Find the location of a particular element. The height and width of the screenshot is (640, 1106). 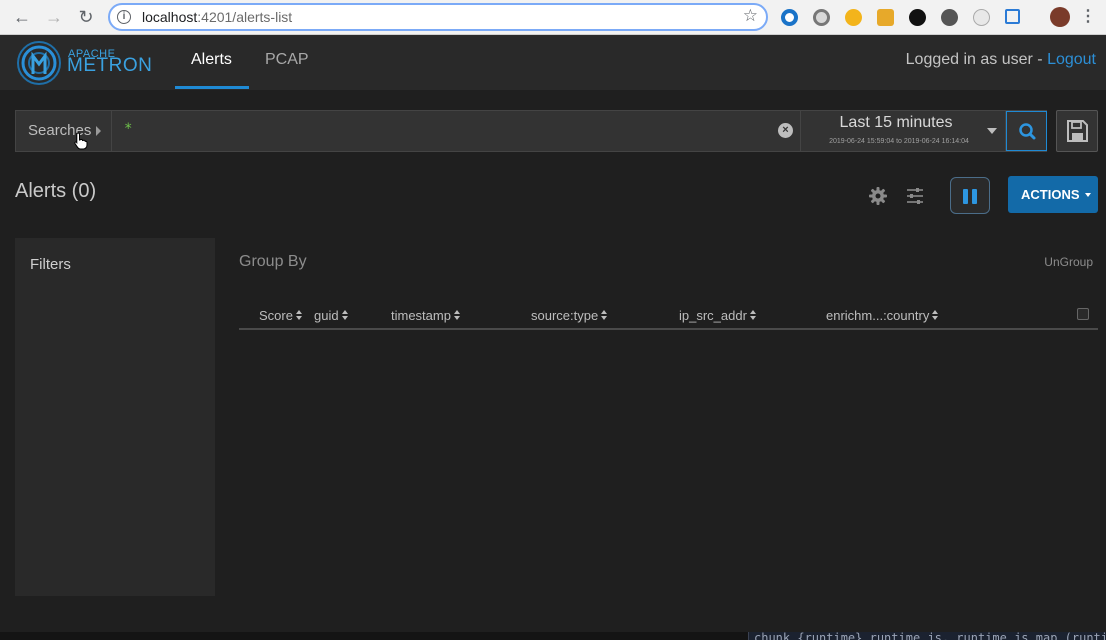

url-path: :4201/alerts-list is located at coordinates (245, 17).